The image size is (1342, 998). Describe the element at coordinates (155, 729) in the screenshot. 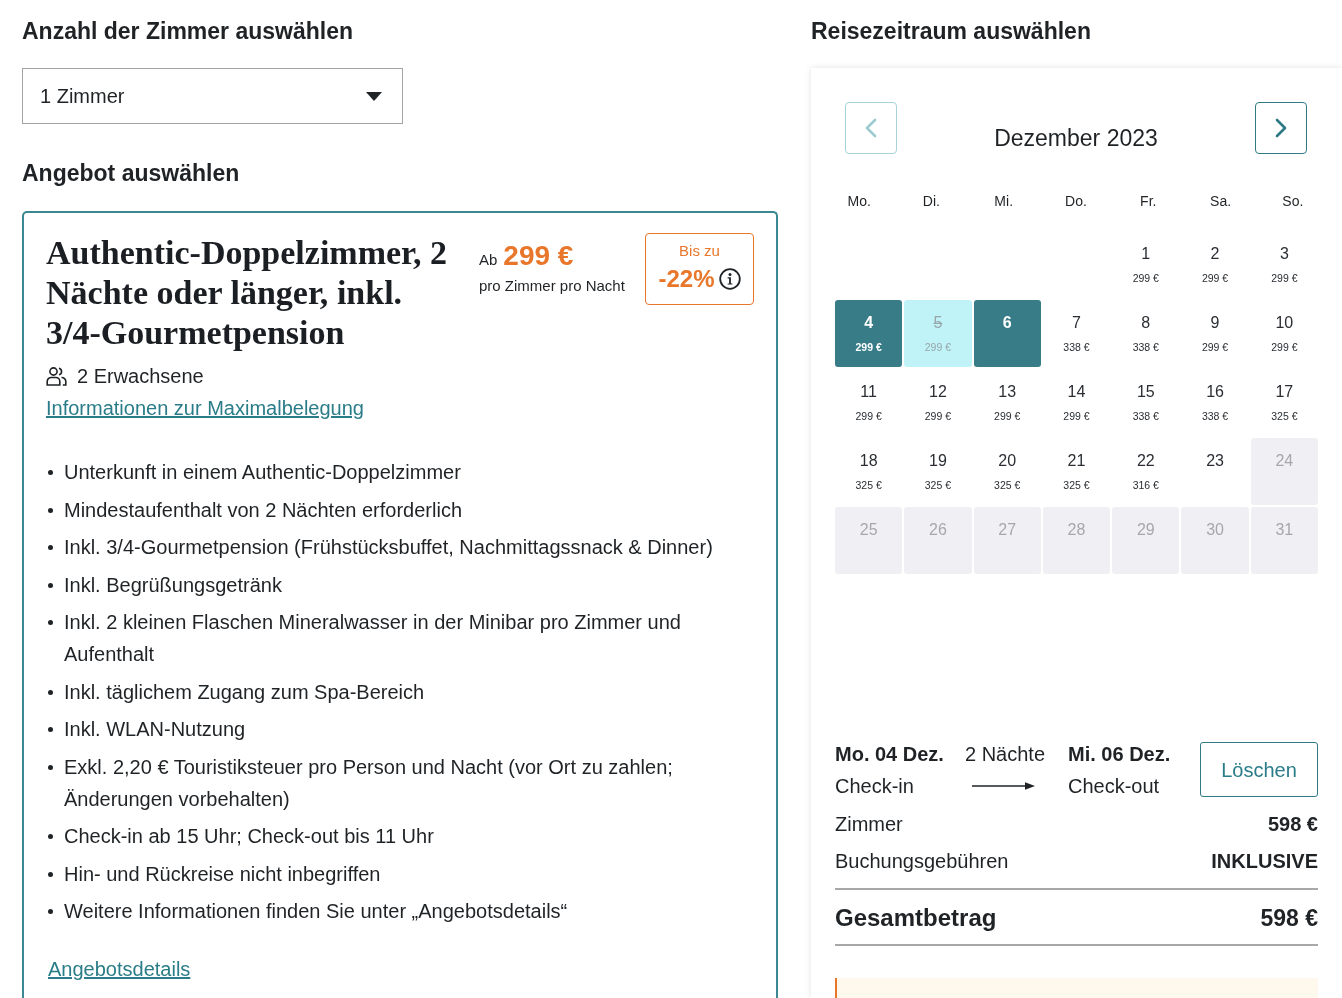

I see `feature-text: Inkl. WLAN-Nutzung` at that location.